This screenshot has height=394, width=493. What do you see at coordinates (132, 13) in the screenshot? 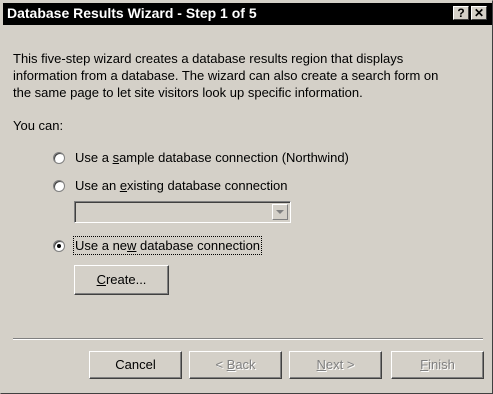
I see `window-title: Database Results Wizard - Step 1 of 5` at bounding box center [132, 13].